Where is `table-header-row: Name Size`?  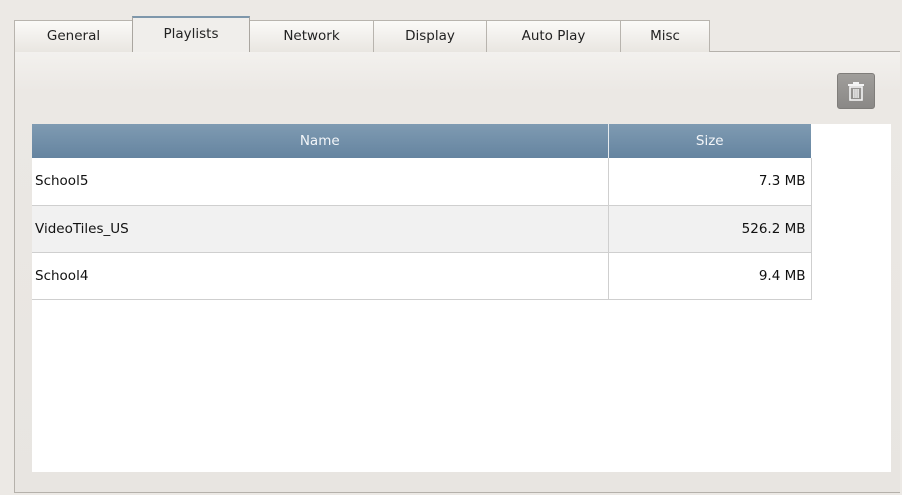
table-header-row: Name Size is located at coordinates (421, 141).